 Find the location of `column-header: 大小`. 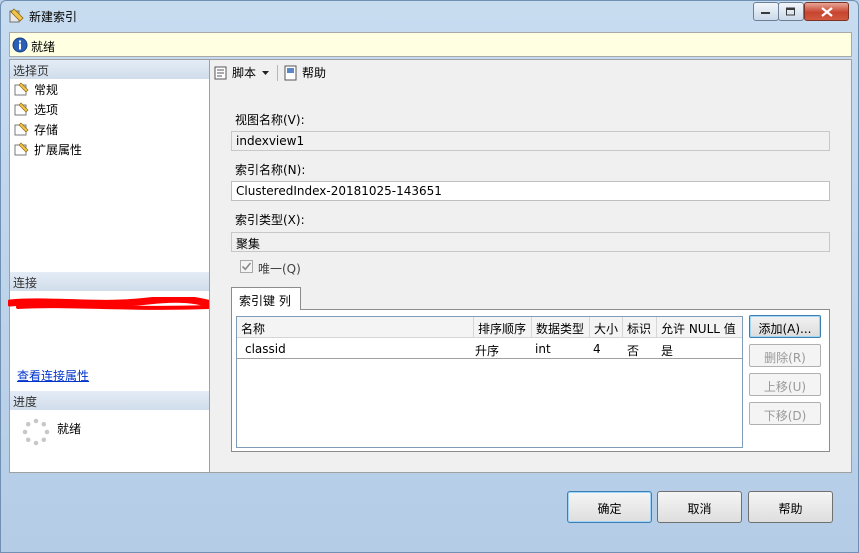

column-header: 大小 is located at coordinates (606, 327).